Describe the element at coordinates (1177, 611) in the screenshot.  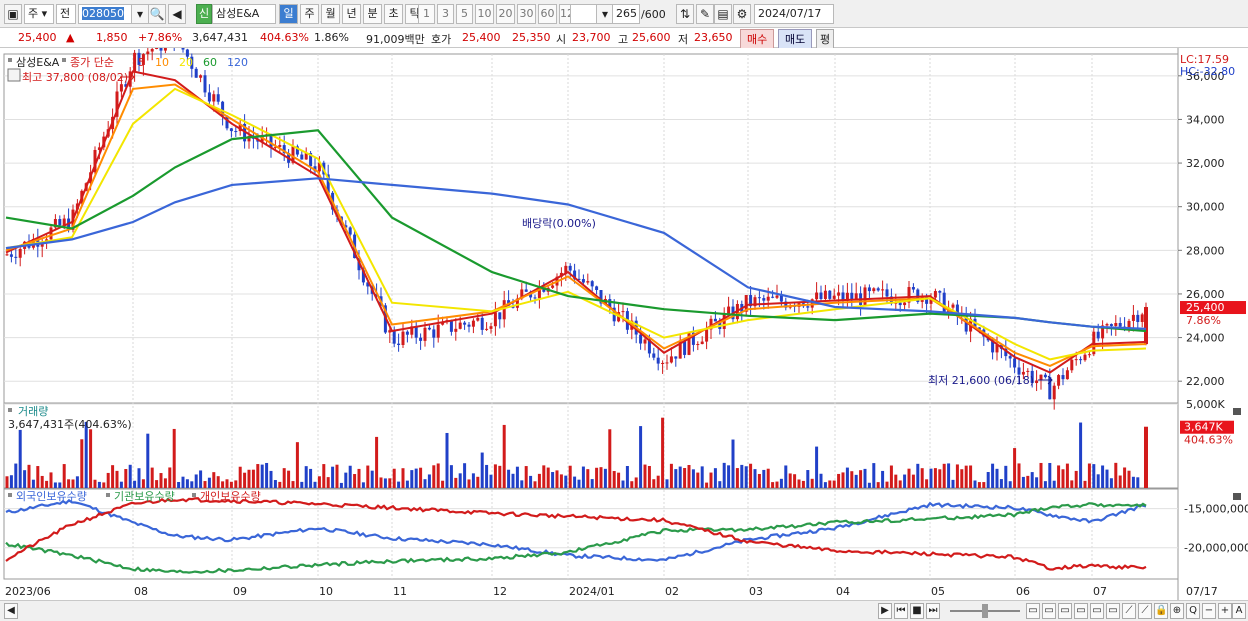
I see `zoom-in-icon: ⊕` at that location.